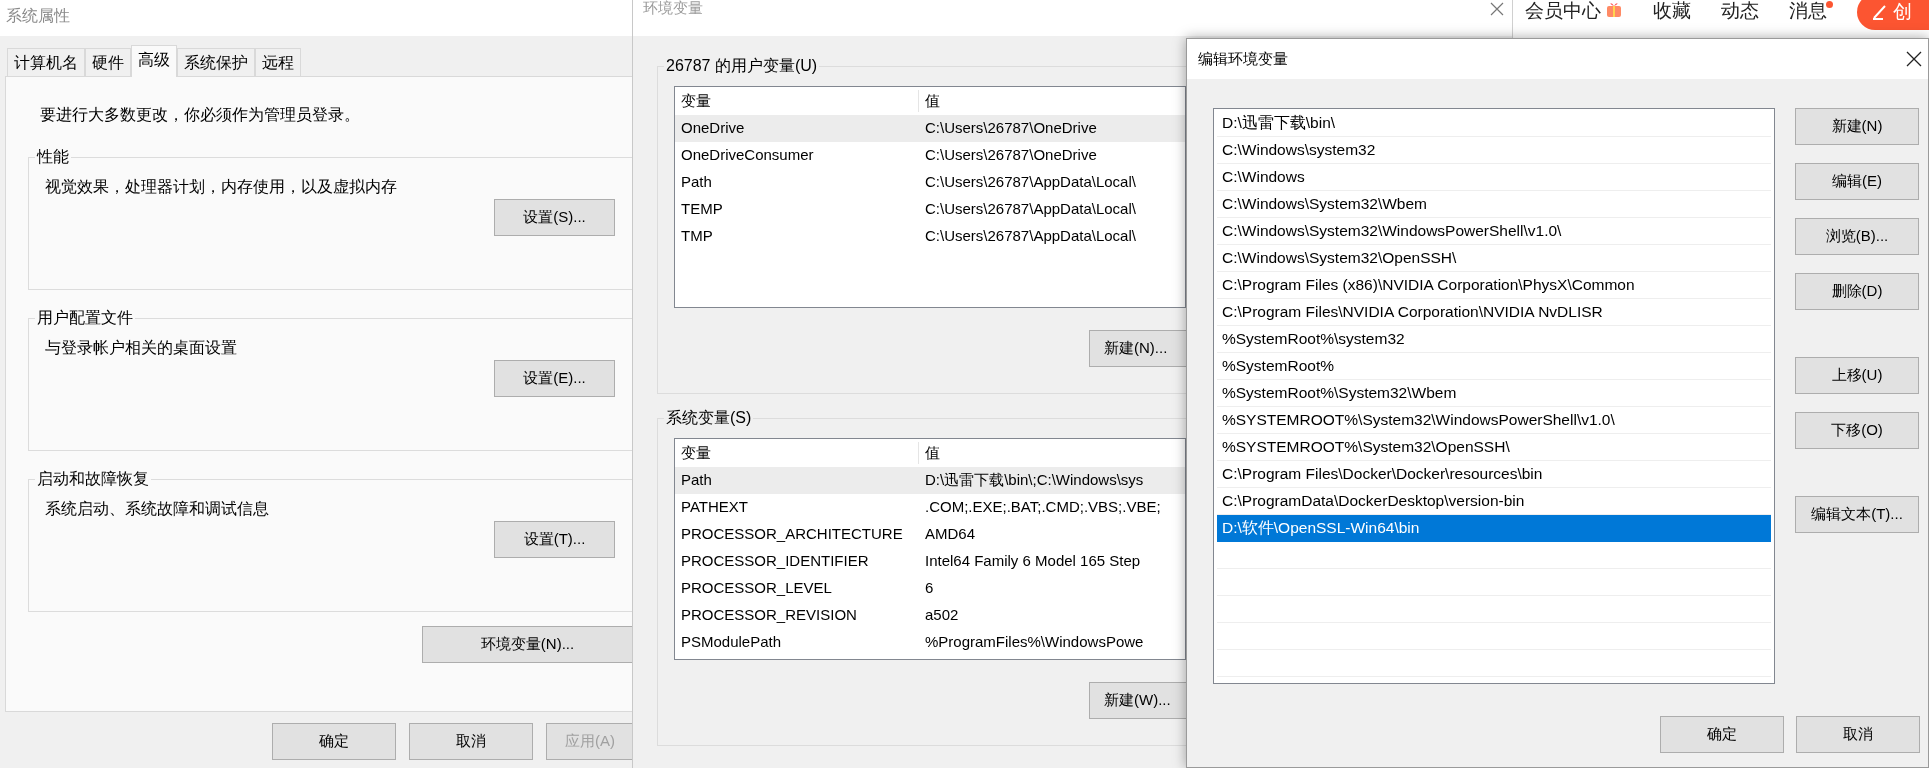 This screenshot has height=768, width=1929. What do you see at coordinates (1494, 177) in the screenshot?
I see `path-entry: C:\Windows` at bounding box center [1494, 177].